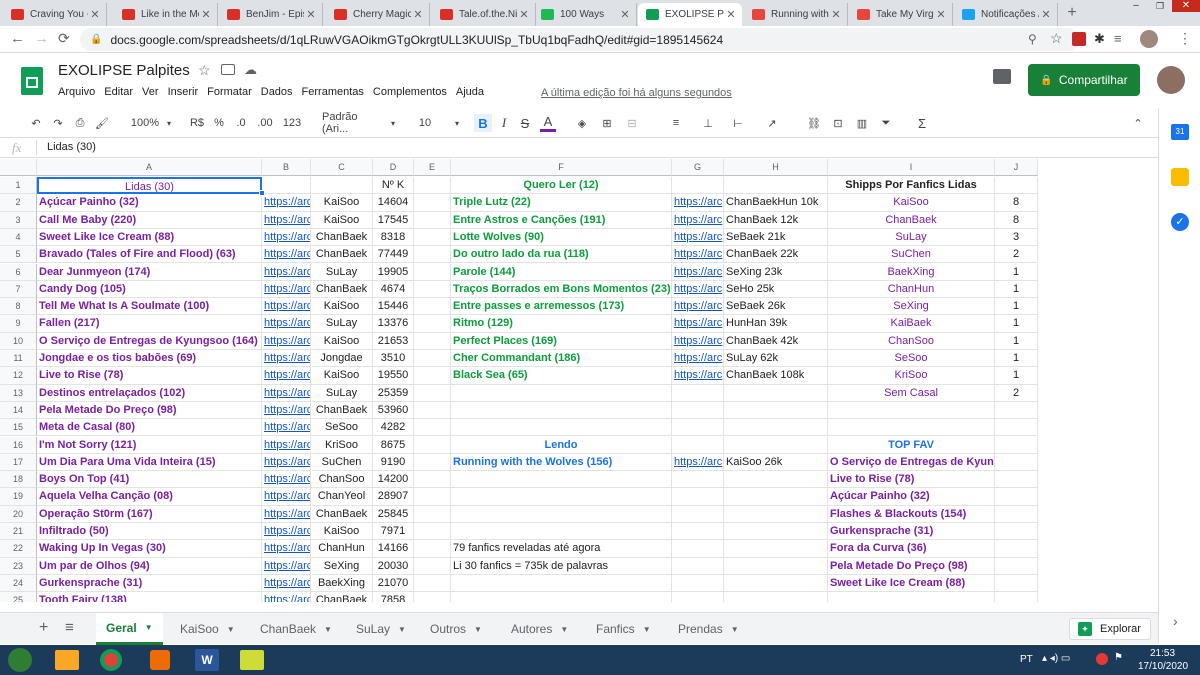 This screenshot has height=675, width=1200. What do you see at coordinates (561, 428) in the screenshot?
I see `cell-F15` at bounding box center [561, 428].